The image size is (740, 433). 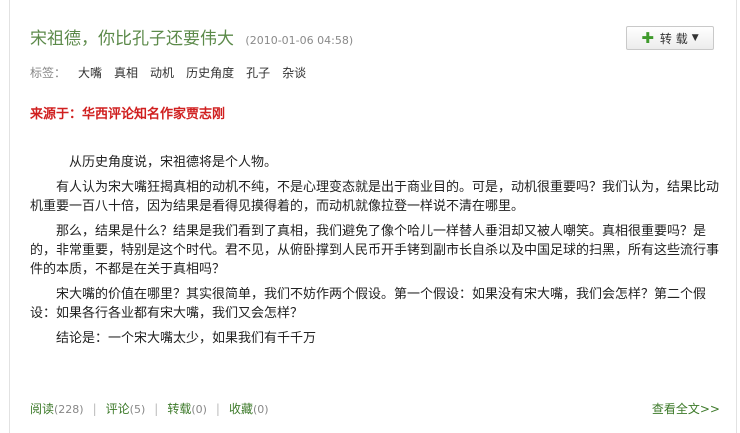 What do you see at coordinates (210, 72) in the screenshot?
I see `tag-link: 历史角度` at bounding box center [210, 72].